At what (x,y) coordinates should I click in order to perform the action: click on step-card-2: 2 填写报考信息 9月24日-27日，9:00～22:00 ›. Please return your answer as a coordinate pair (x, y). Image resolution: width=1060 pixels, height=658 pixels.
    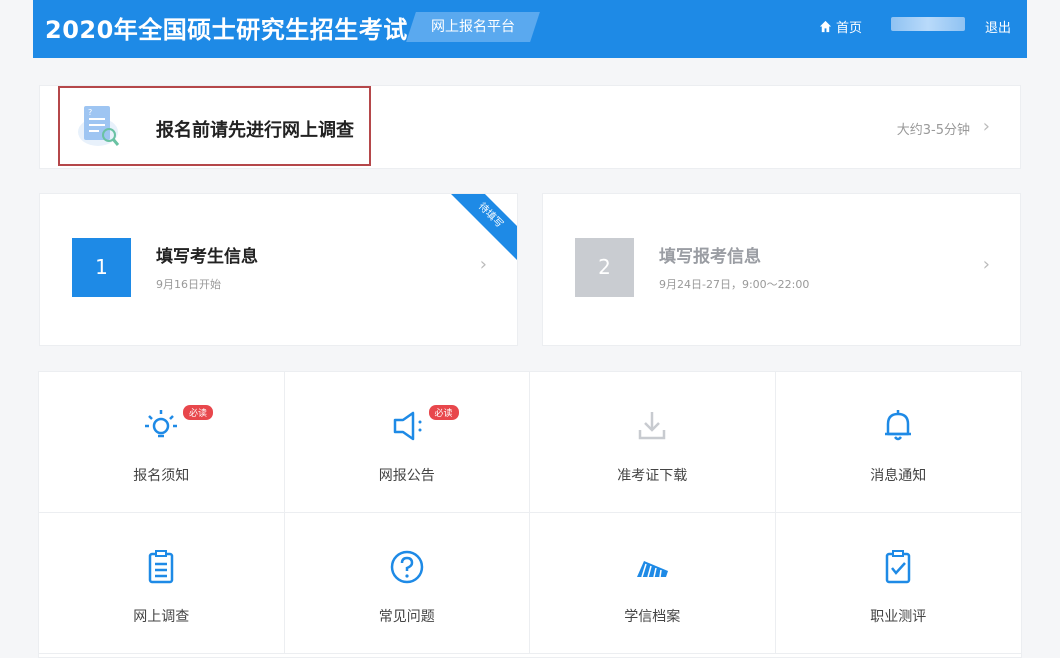
    Looking at the image, I should click on (781, 269).